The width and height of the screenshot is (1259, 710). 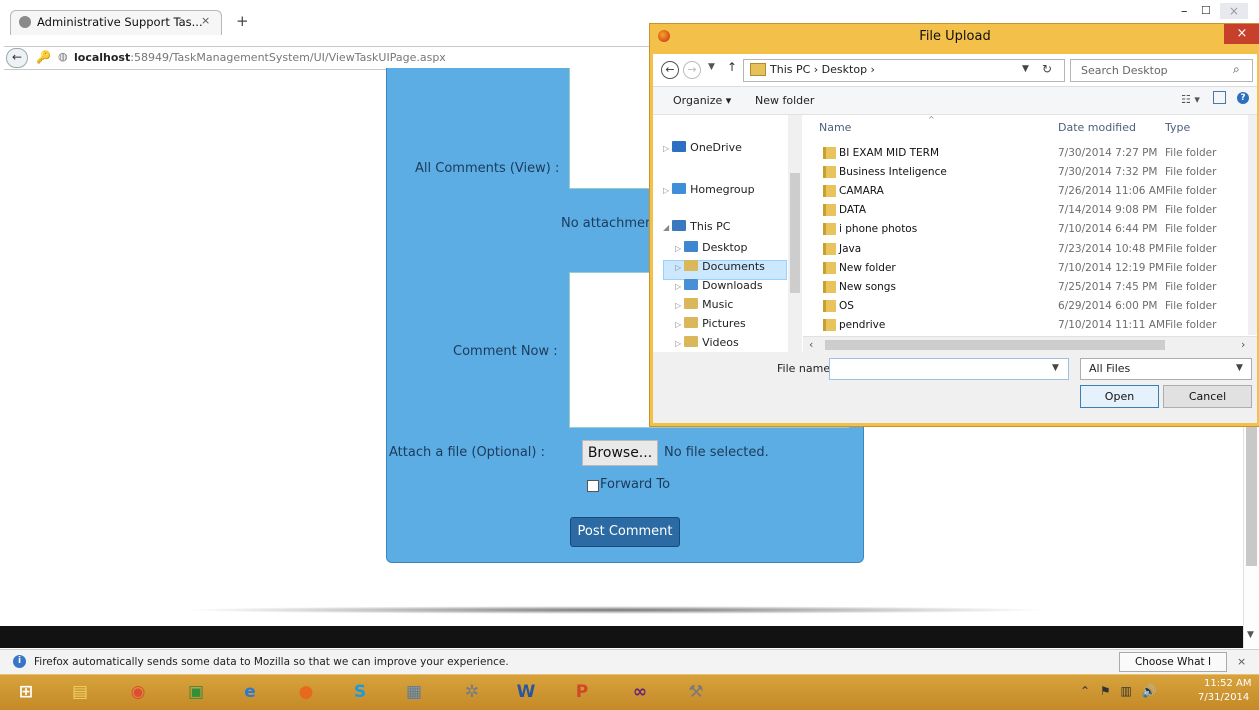 What do you see at coordinates (1161, 70) in the screenshot?
I see `search-desktop-input: Search Desktop ⌕` at bounding box center [1161, 70].